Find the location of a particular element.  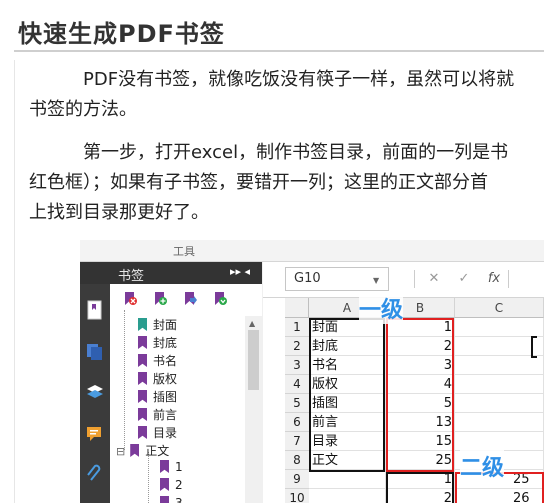

attachment-icon is located at coordinates (95, 474).